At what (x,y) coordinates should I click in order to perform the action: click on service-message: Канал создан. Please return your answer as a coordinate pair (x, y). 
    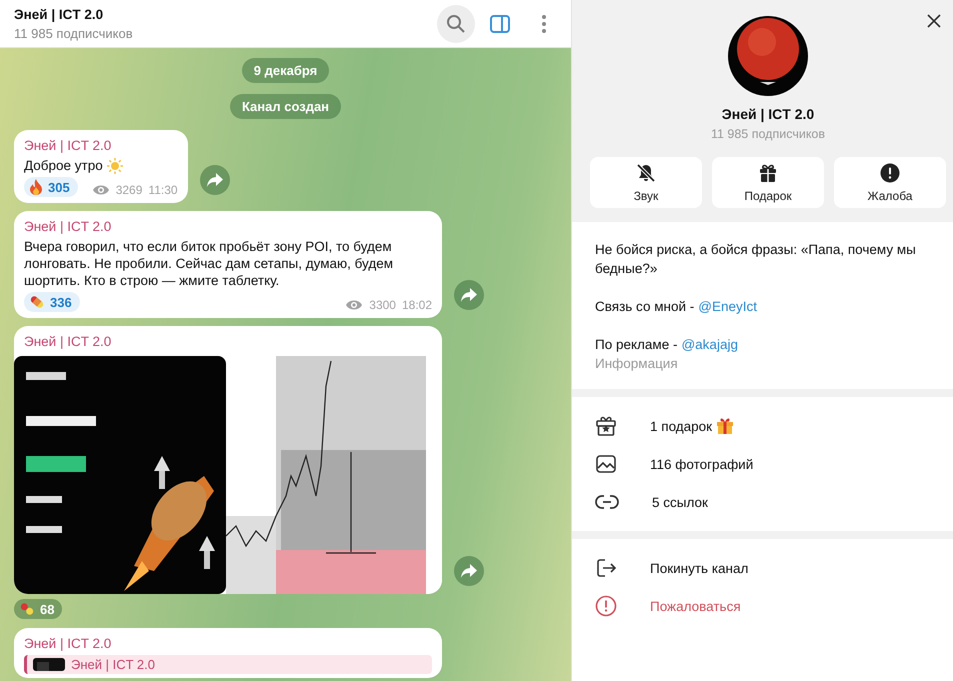
    Looking at the image, I should click on (286, 106).